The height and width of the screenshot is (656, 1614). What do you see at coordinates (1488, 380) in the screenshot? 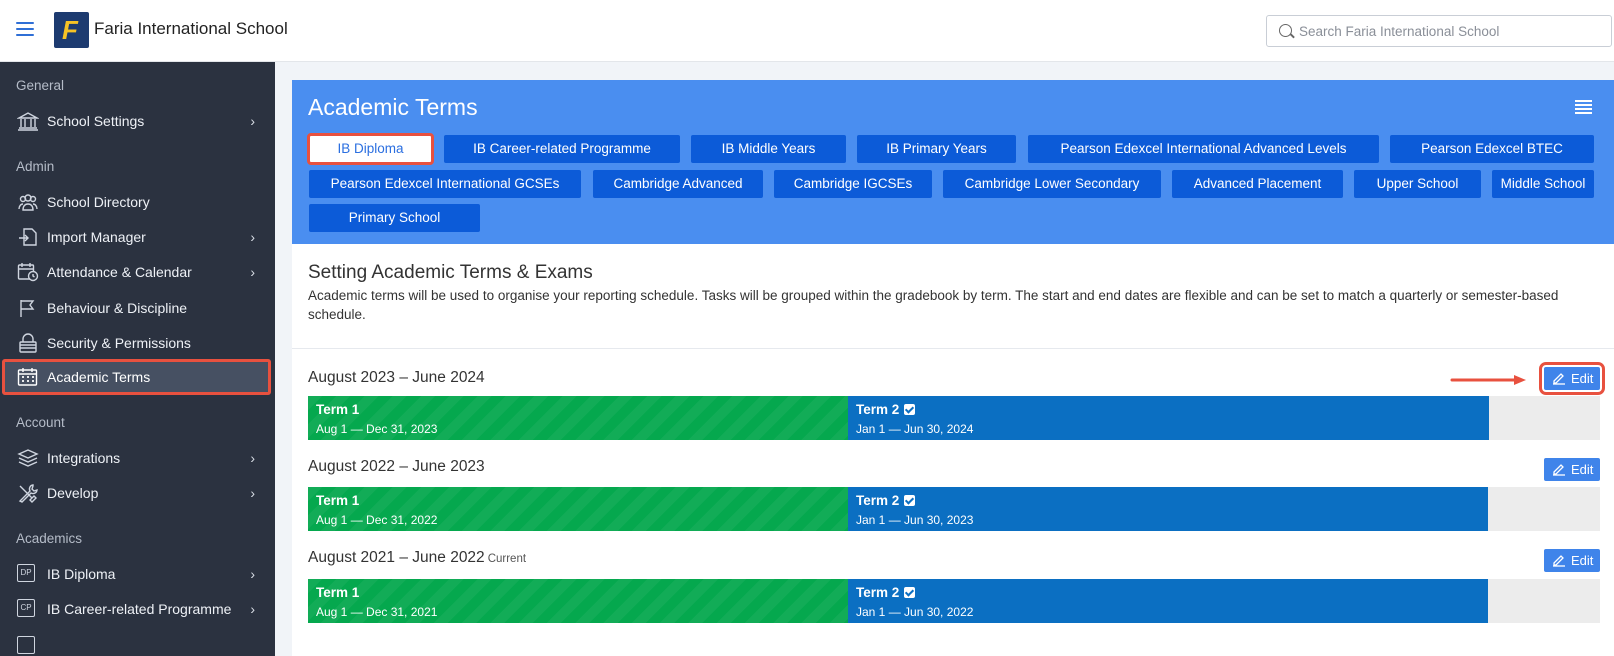
I see `annotation-arrow-icon` at bounding box center [1488, 380].